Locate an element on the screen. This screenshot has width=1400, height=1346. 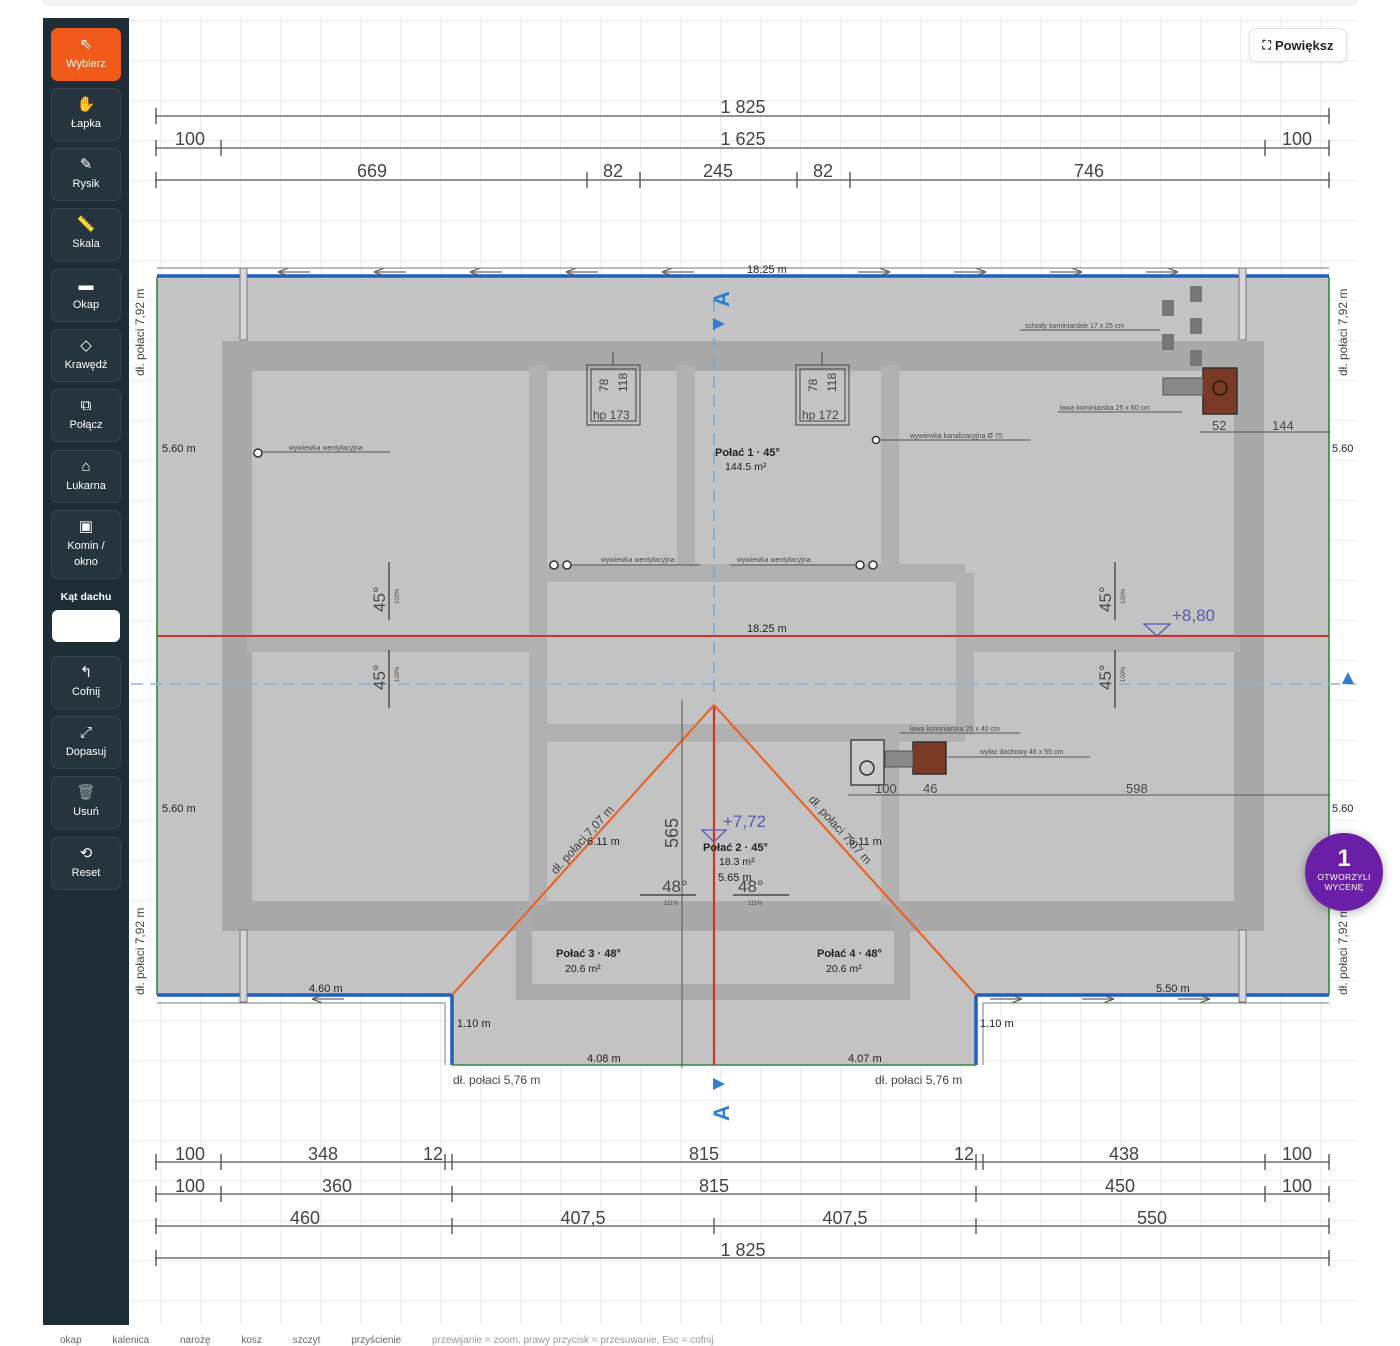
svg-text: ława kominiarska 25 x 60 cm is located at coordinates (1105, 408).